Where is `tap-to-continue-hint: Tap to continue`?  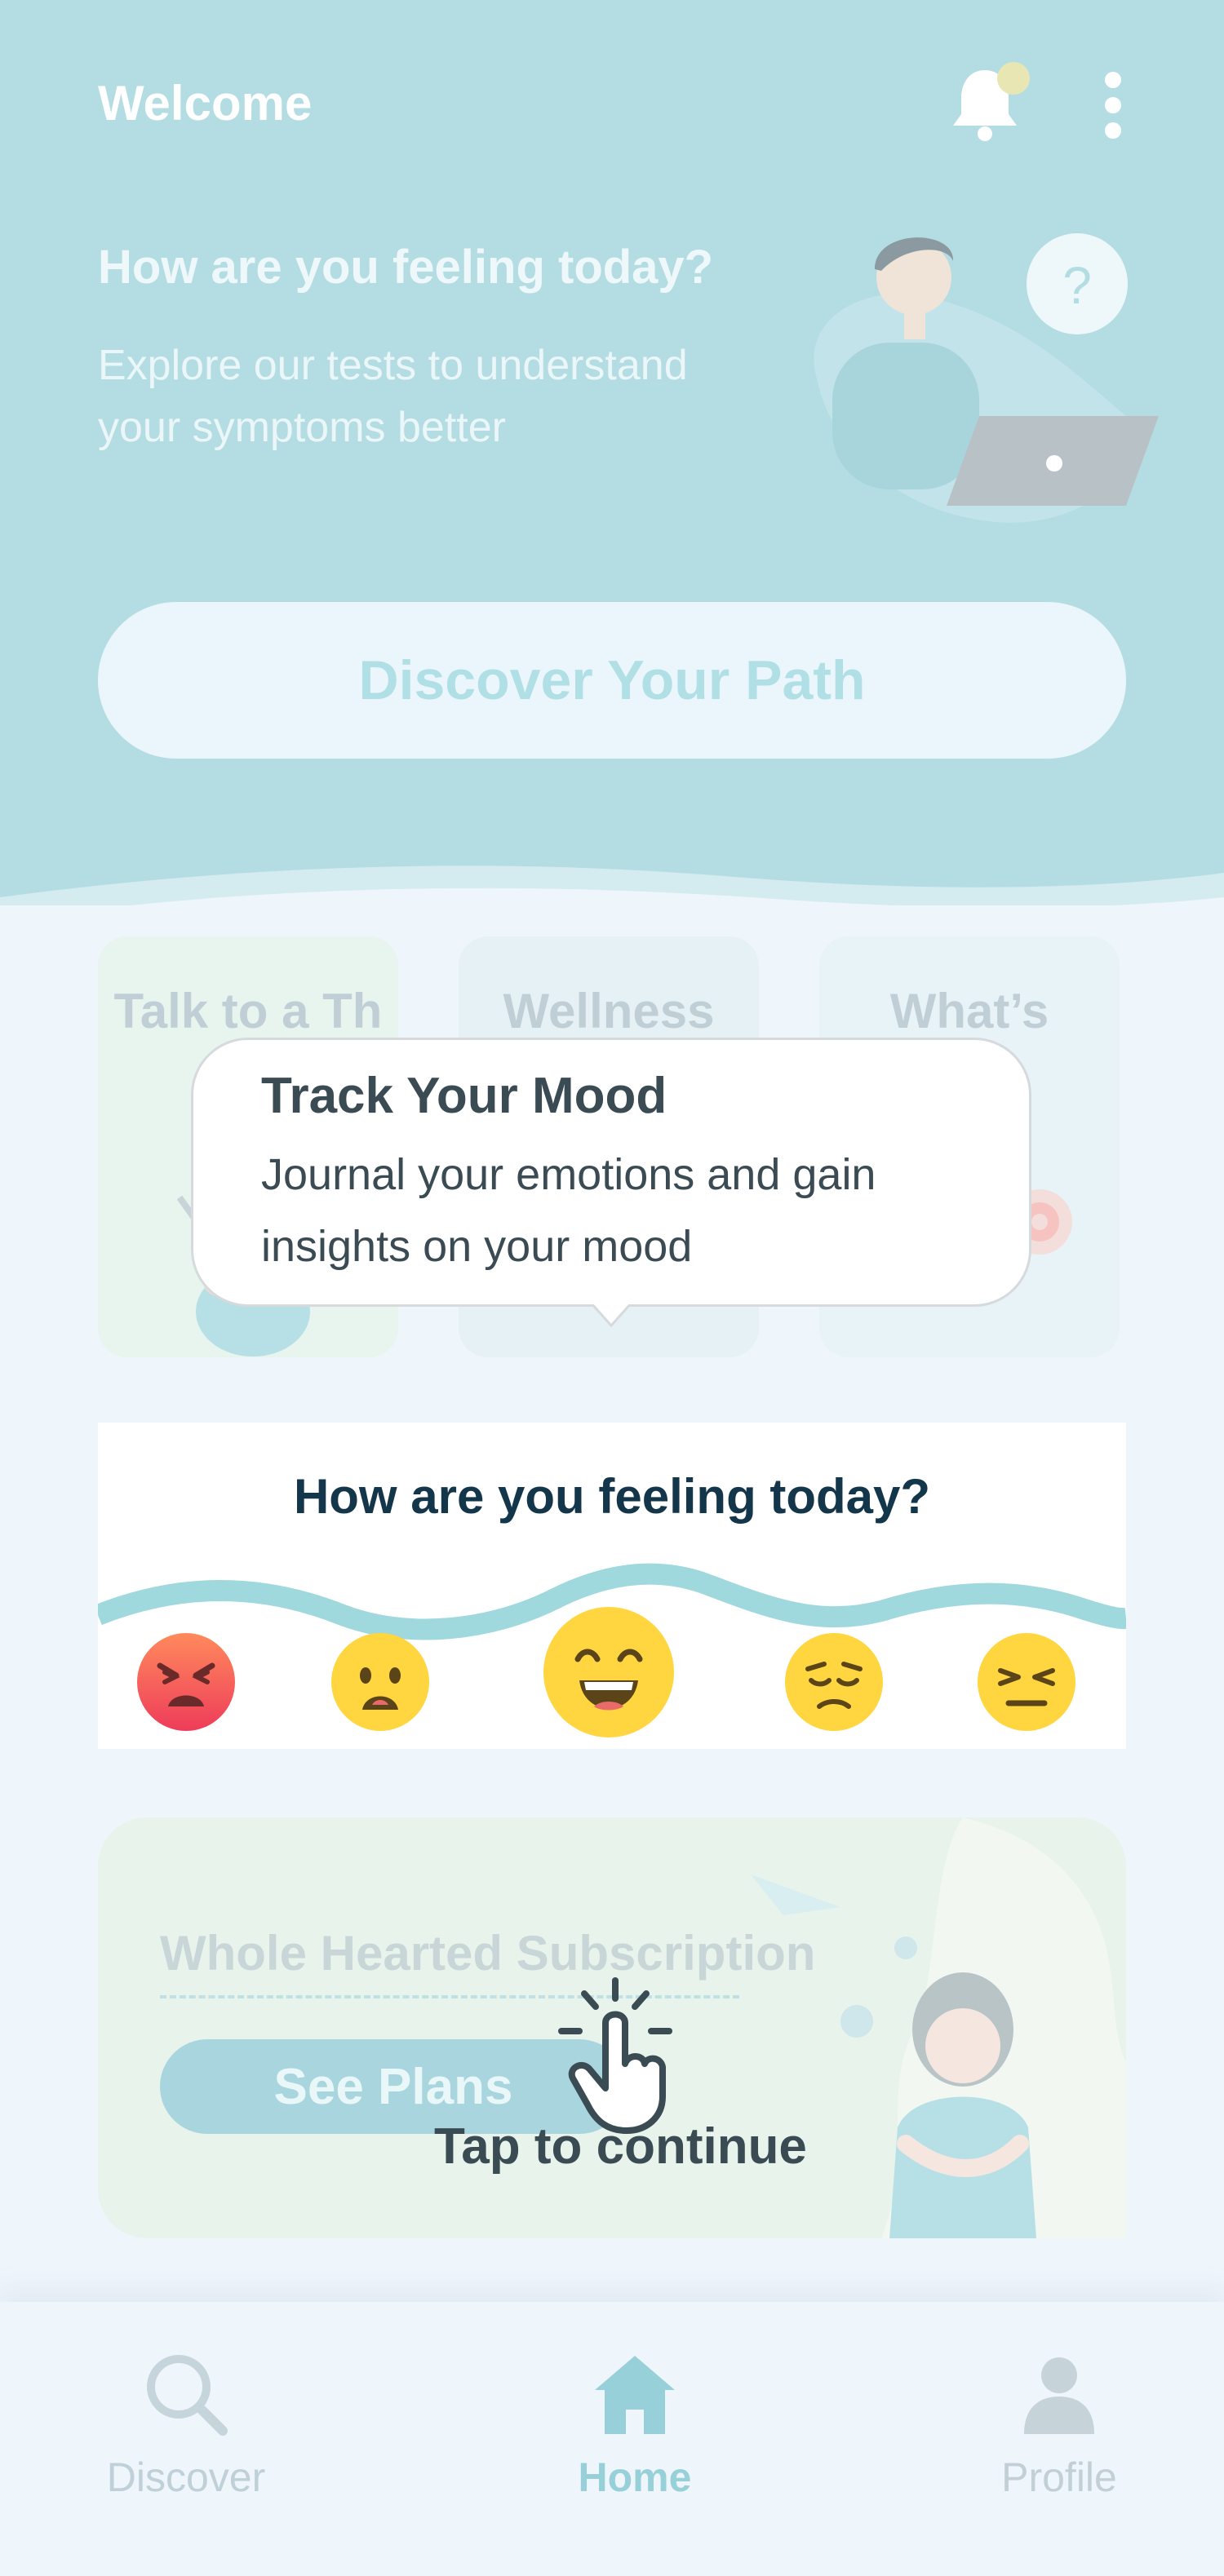
tap-to-continue-hint: Tap to continue is located at coordinates (620, 2146).